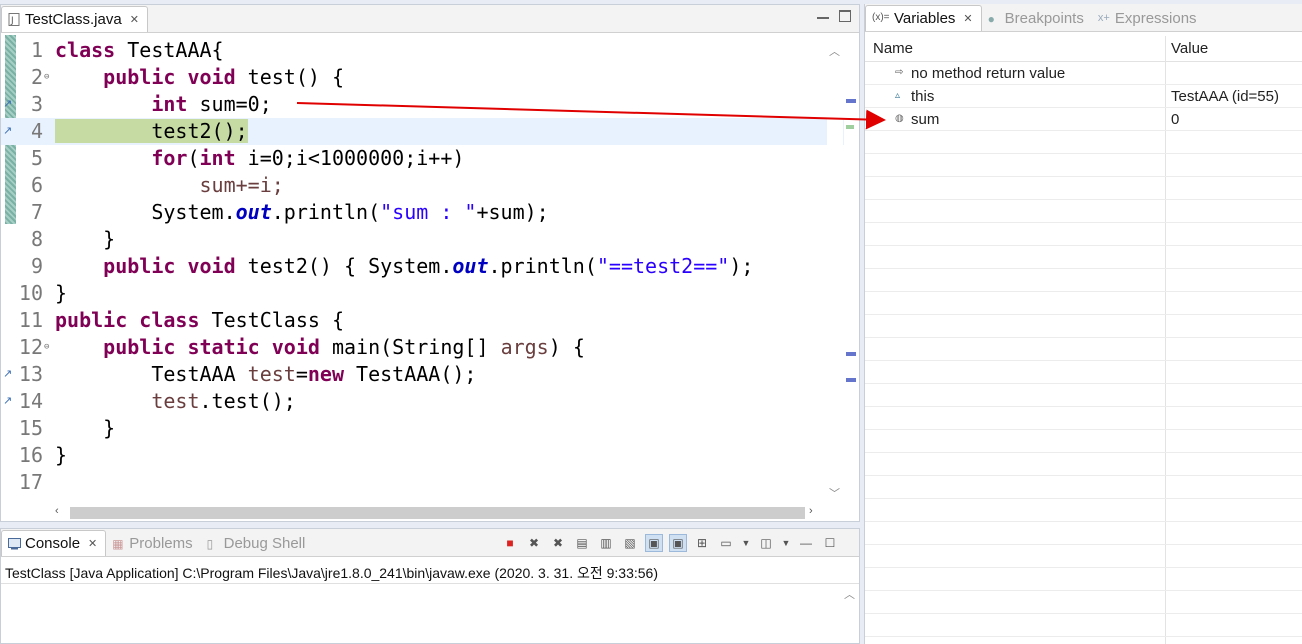 The image size is (1302, 644). Describe the element at coordinates (217, 158) in the screenshot. I see `keyword: int` at that location.